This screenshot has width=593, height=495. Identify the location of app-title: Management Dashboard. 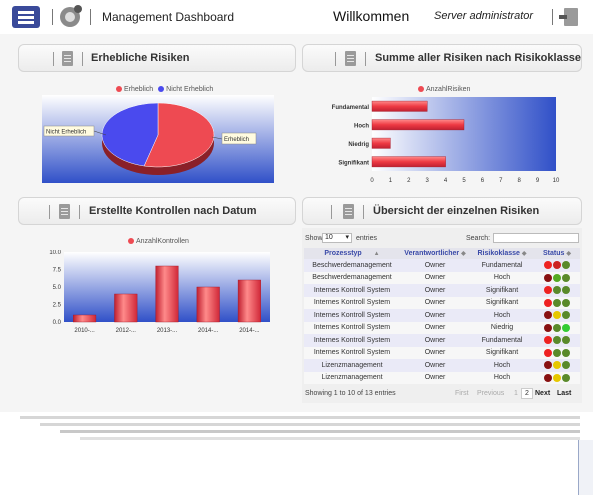
(168, 17).